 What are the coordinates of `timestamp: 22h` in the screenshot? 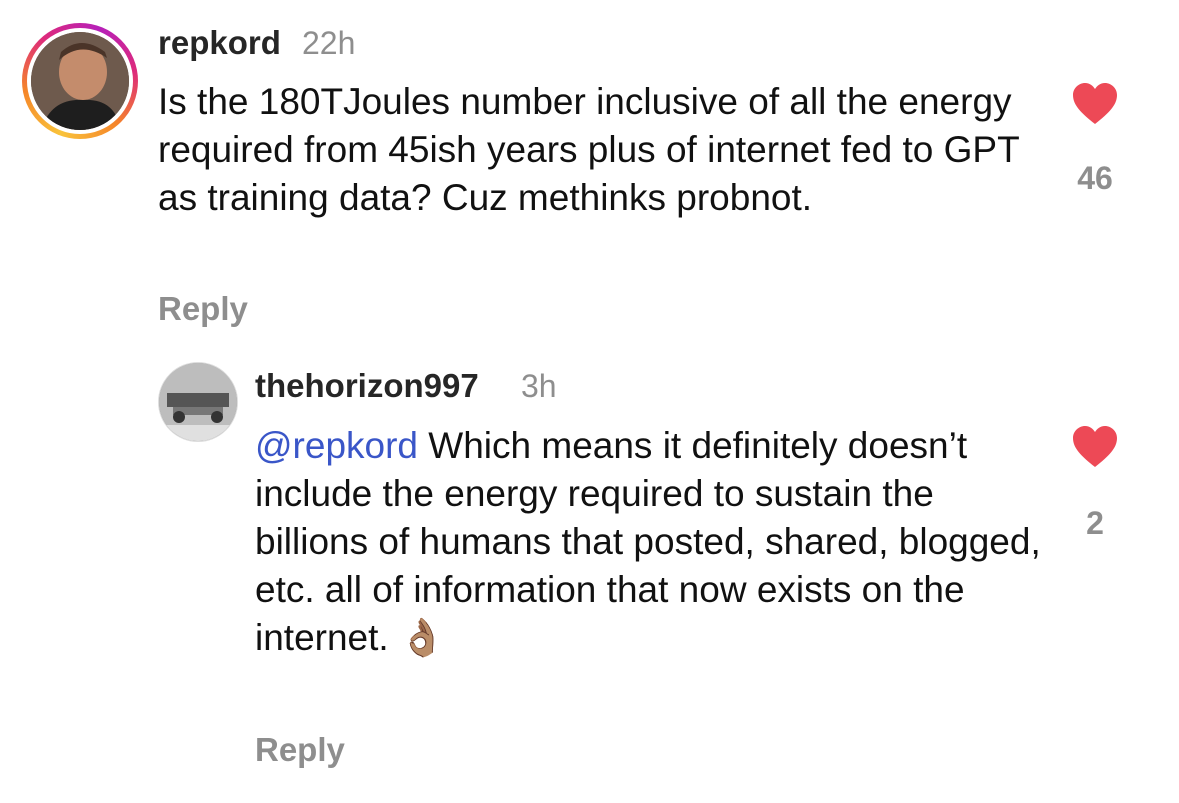 It's located at (329, 43).